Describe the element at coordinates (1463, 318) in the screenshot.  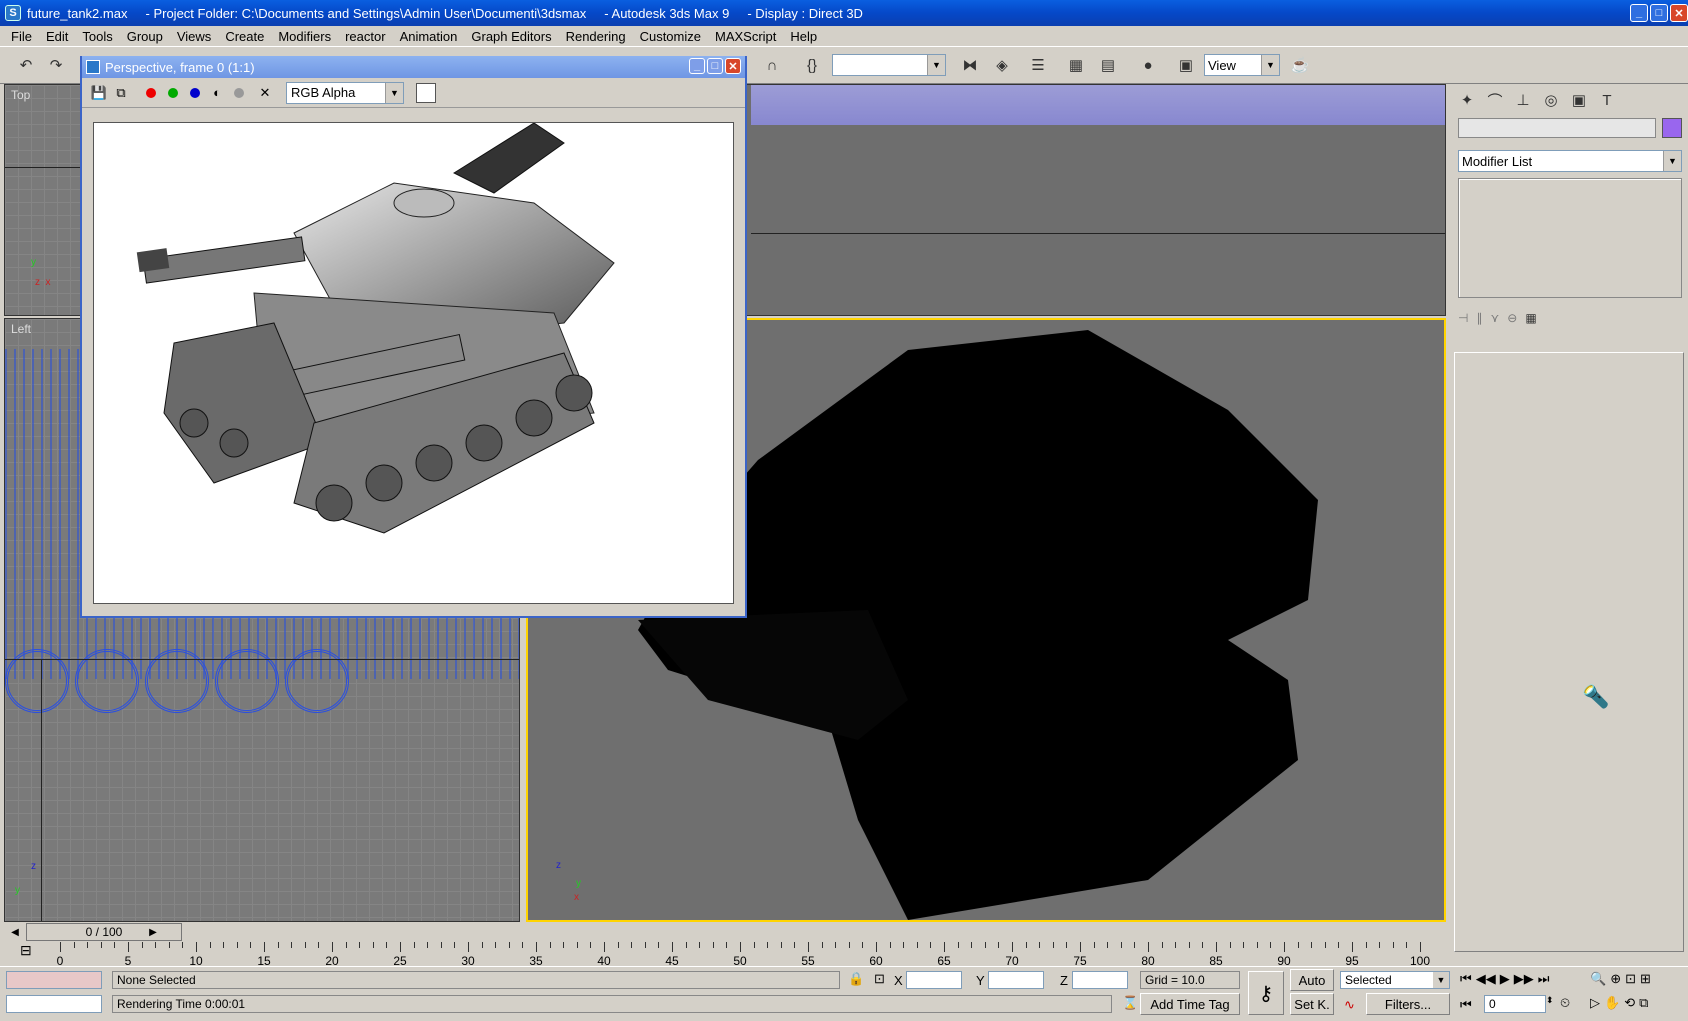
I see `pin-stack-icon: ⊣` at that location.